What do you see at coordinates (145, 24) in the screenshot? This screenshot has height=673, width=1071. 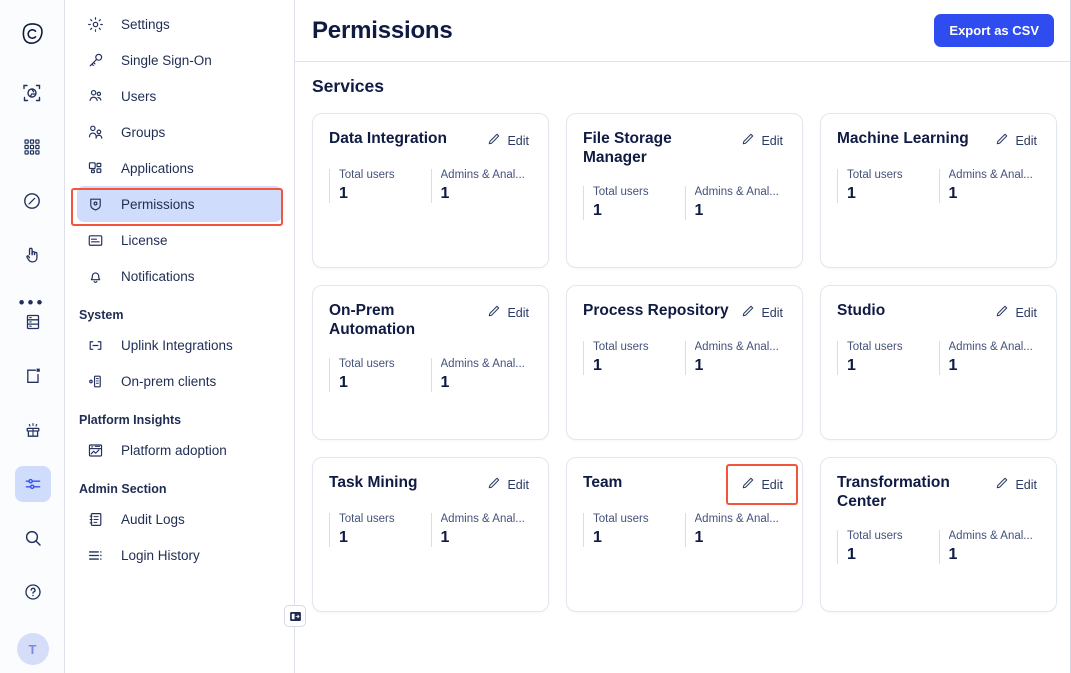 I see `sidebar-item-label: Settings` at bounding box center [145, 24].